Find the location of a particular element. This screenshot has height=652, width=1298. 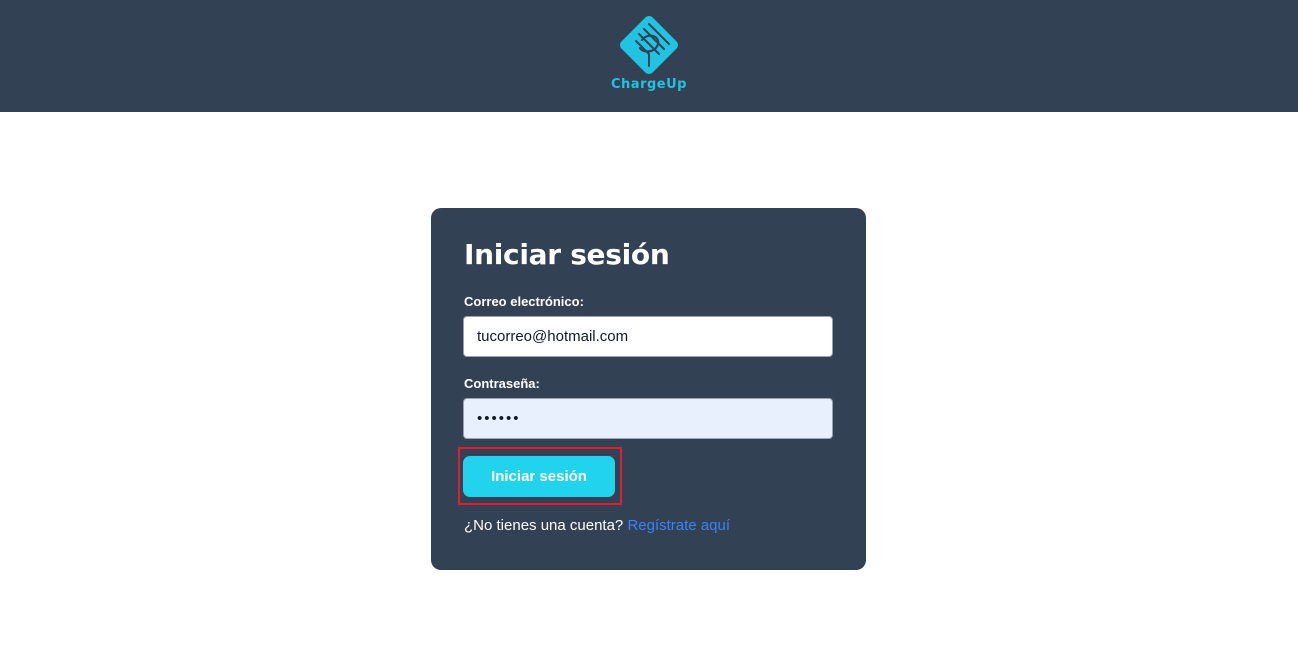

email-field is located at coordinates (648, 336).